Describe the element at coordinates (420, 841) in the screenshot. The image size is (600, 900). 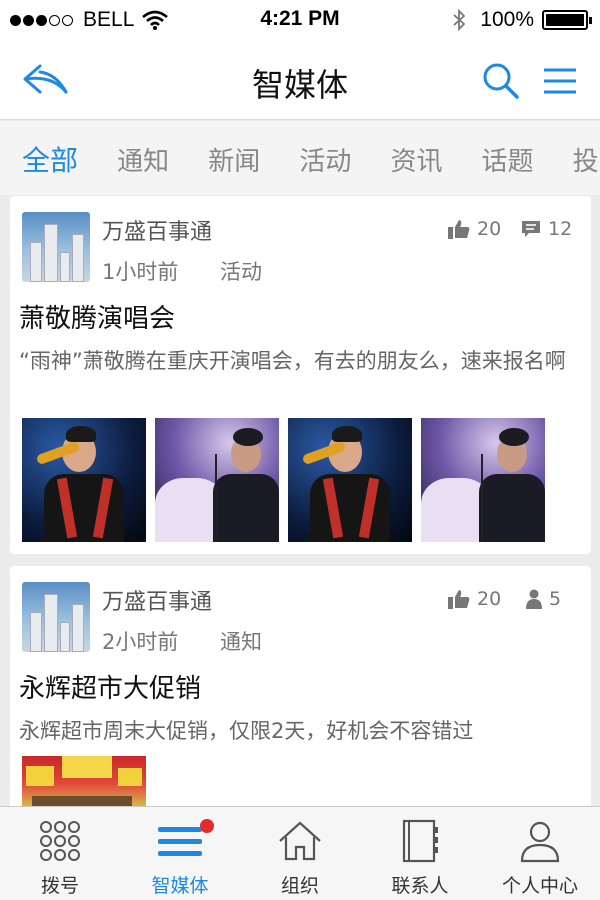
I see `address-book-icon` at that location.